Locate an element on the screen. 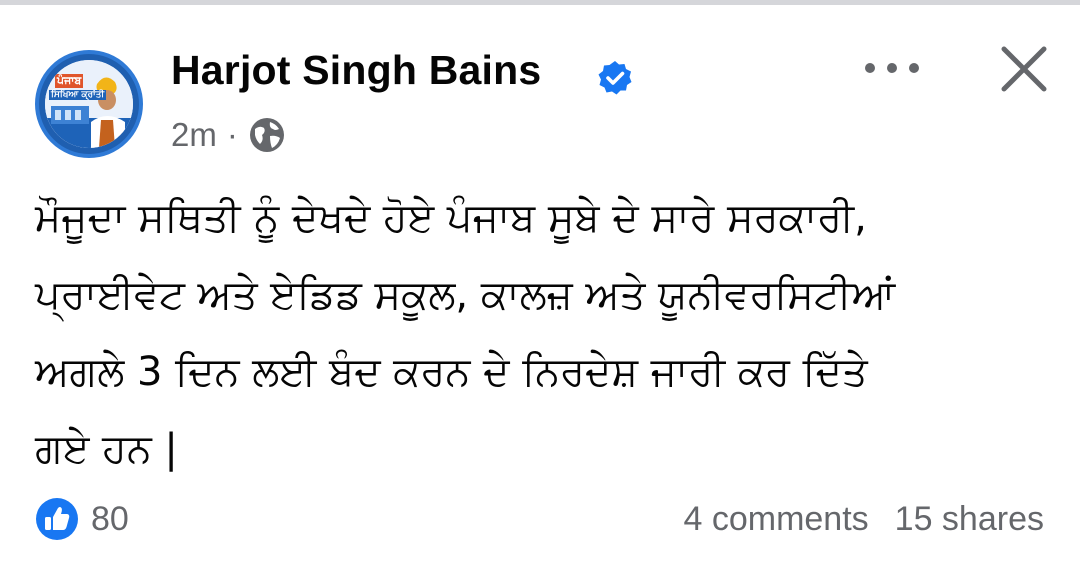 The width and height of the screenshot is (1080, 580). avatar-text-bottom: ਸਿਖਿਆ ਕ੍ਰਾਂਤੀ is located at coordinates (78, 95).